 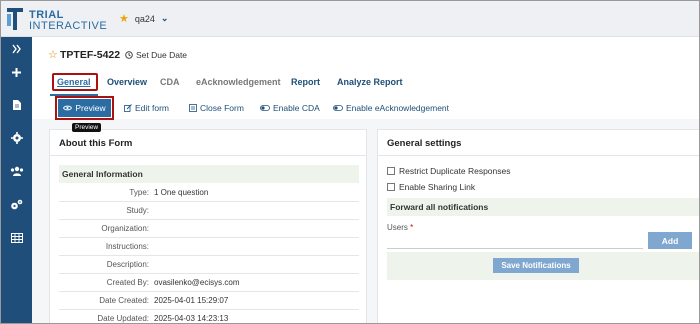 I want to click on logo: TRIAL INTERACTIVE, so click(x=65, y=19).